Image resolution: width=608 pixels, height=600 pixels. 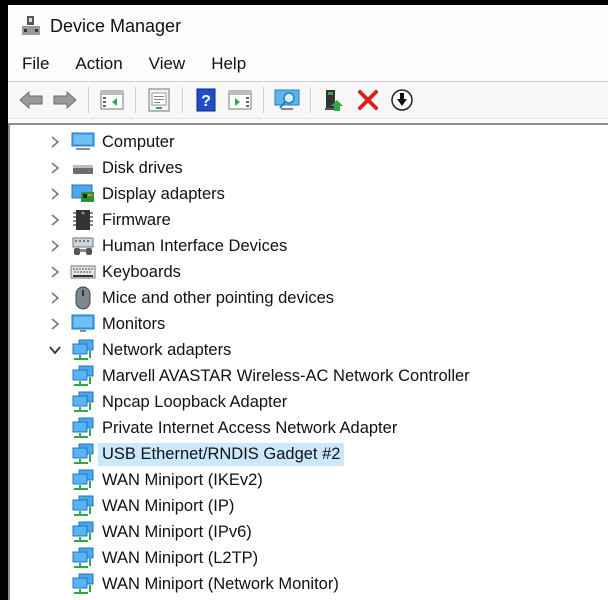 I want to click on network-adapter-label: WAN Miniport (IPv6), so click(x=177, y=531).